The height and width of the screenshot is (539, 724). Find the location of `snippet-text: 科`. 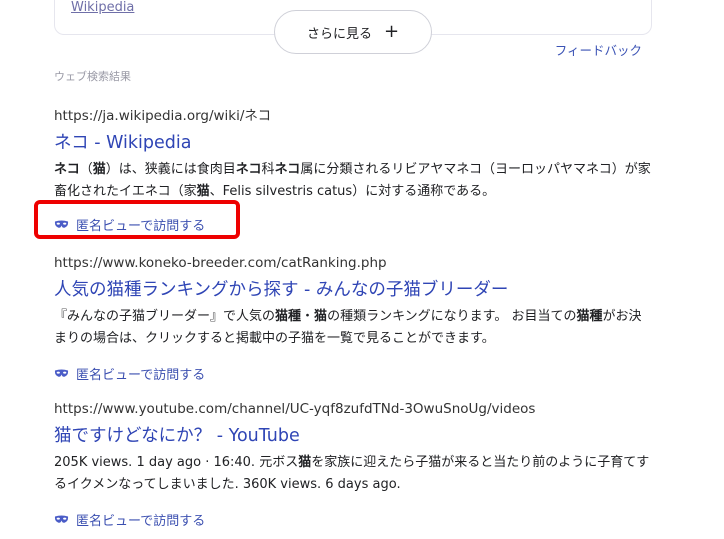

snippet-text: 科 is located at coordinates (268, 169).